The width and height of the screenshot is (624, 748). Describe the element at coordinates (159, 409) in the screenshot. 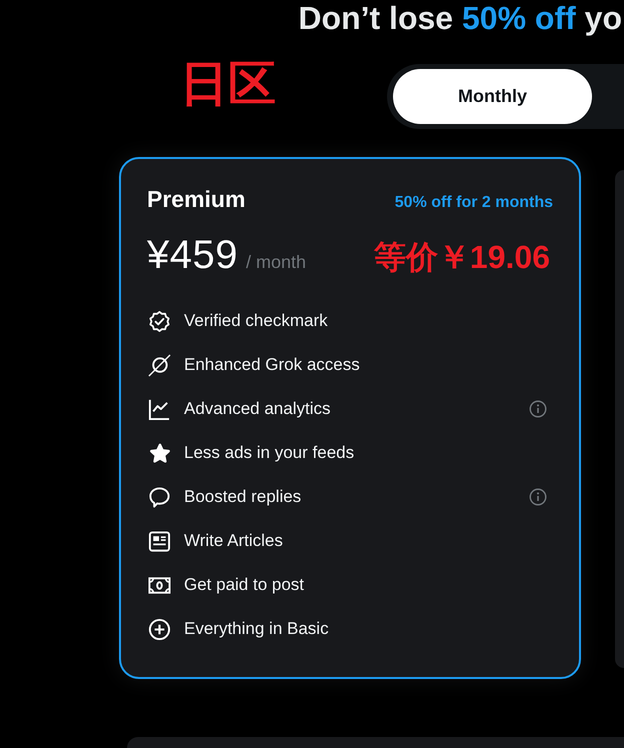

I see `line-chart-icon` at that location.